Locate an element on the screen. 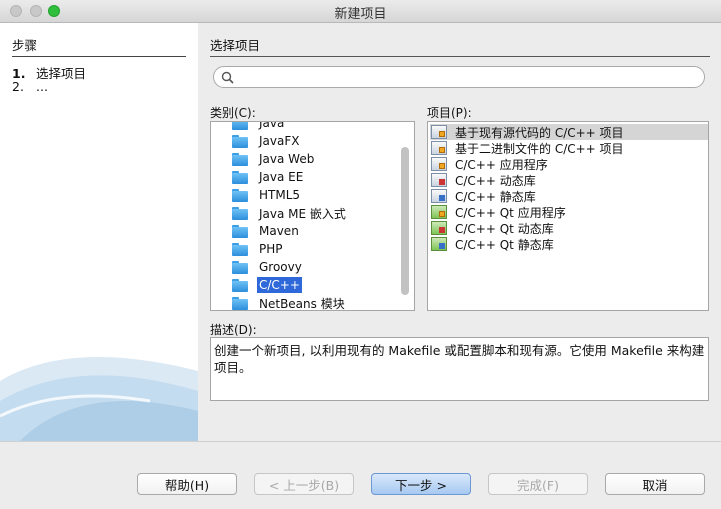  project-item: C/C++ 动态库 is located at coordinates (569, 180).